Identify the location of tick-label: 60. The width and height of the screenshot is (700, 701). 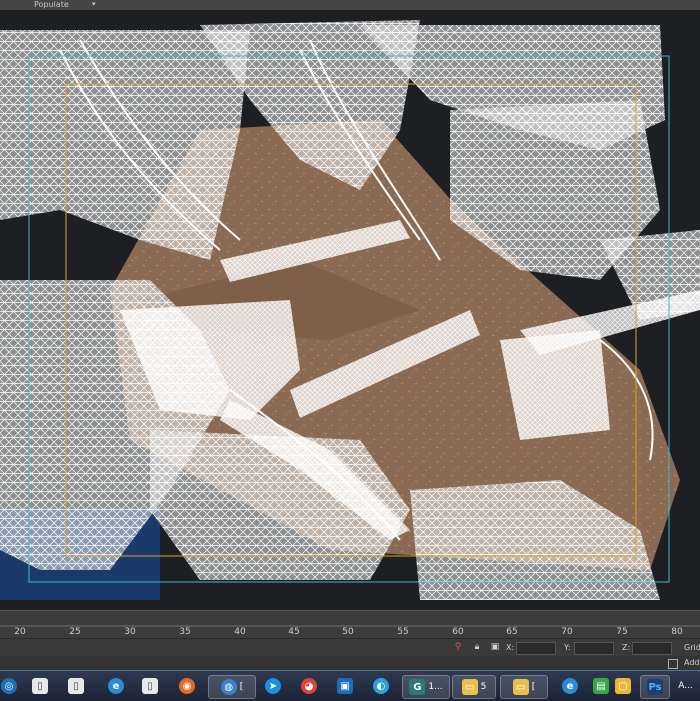
(458, 632).